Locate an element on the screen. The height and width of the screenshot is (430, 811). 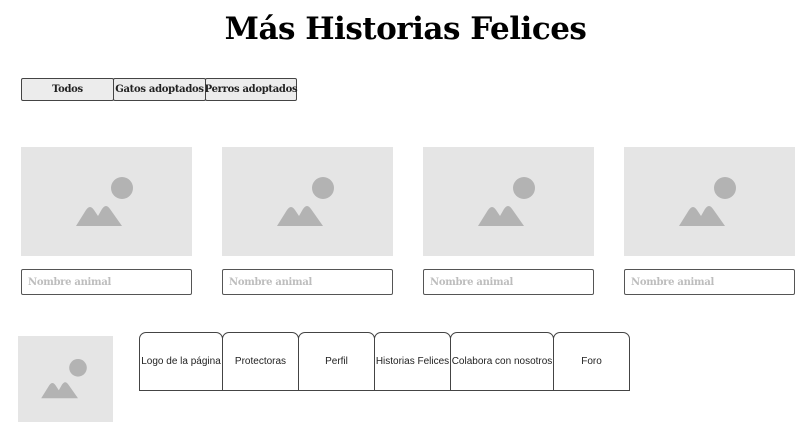
nav-item-protectoras: Protectoras is located at coordinates (260, 361).